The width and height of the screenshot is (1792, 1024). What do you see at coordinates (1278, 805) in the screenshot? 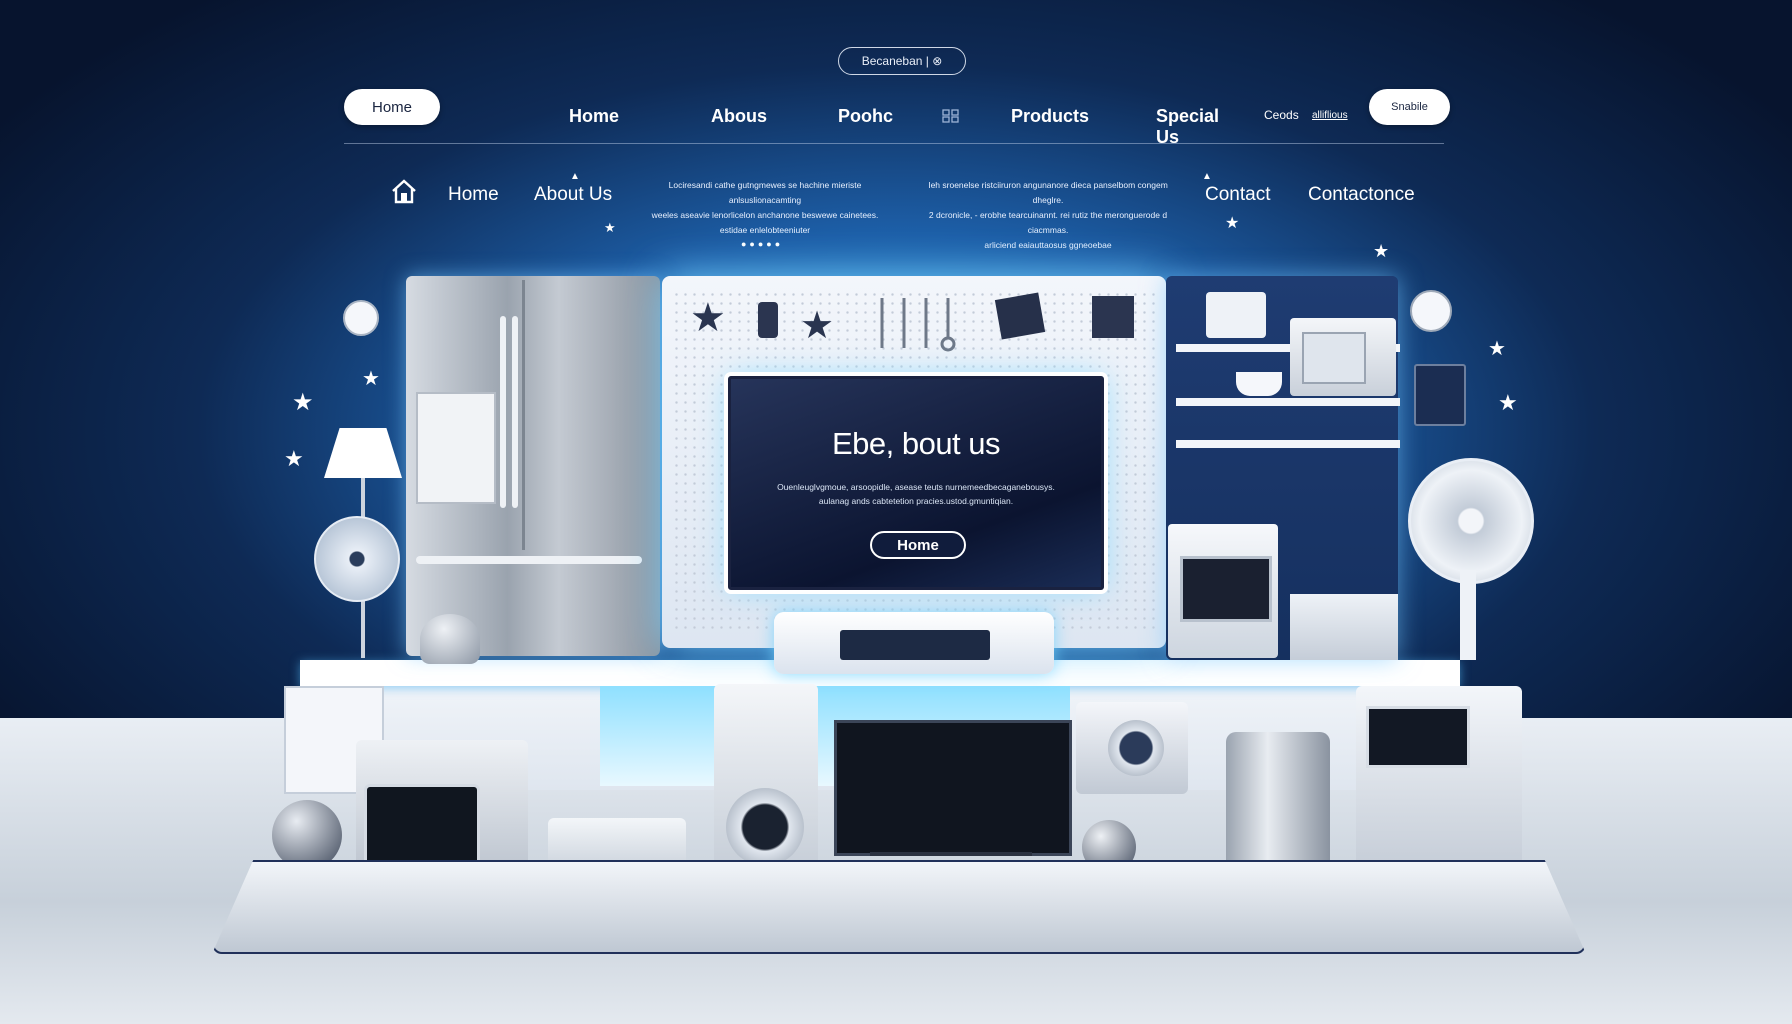
I see `air-purifier` at bounding box center [1278, 805].